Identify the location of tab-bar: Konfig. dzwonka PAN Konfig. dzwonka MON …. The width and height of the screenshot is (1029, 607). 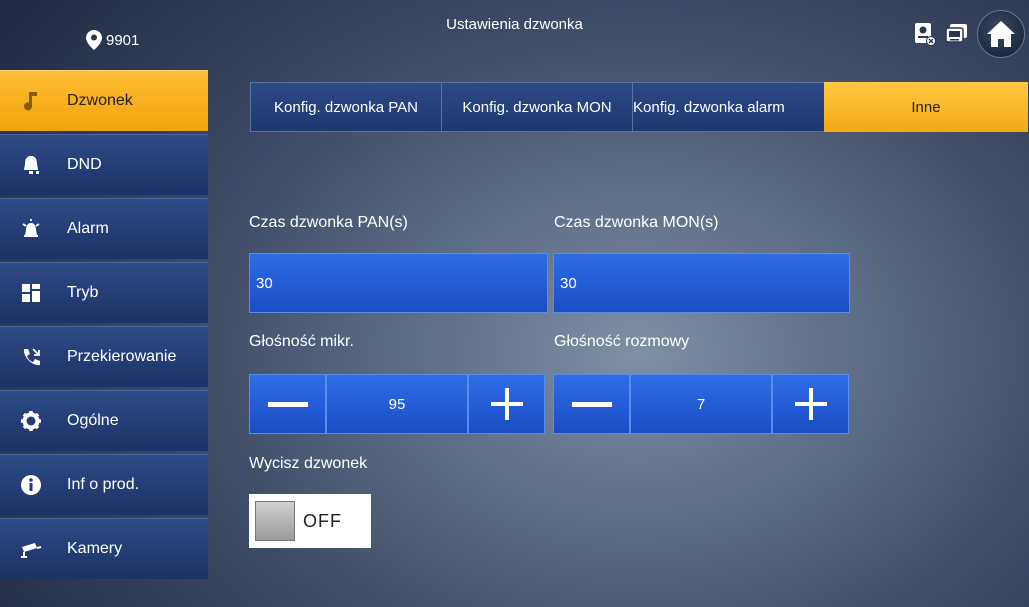
(639, 107).